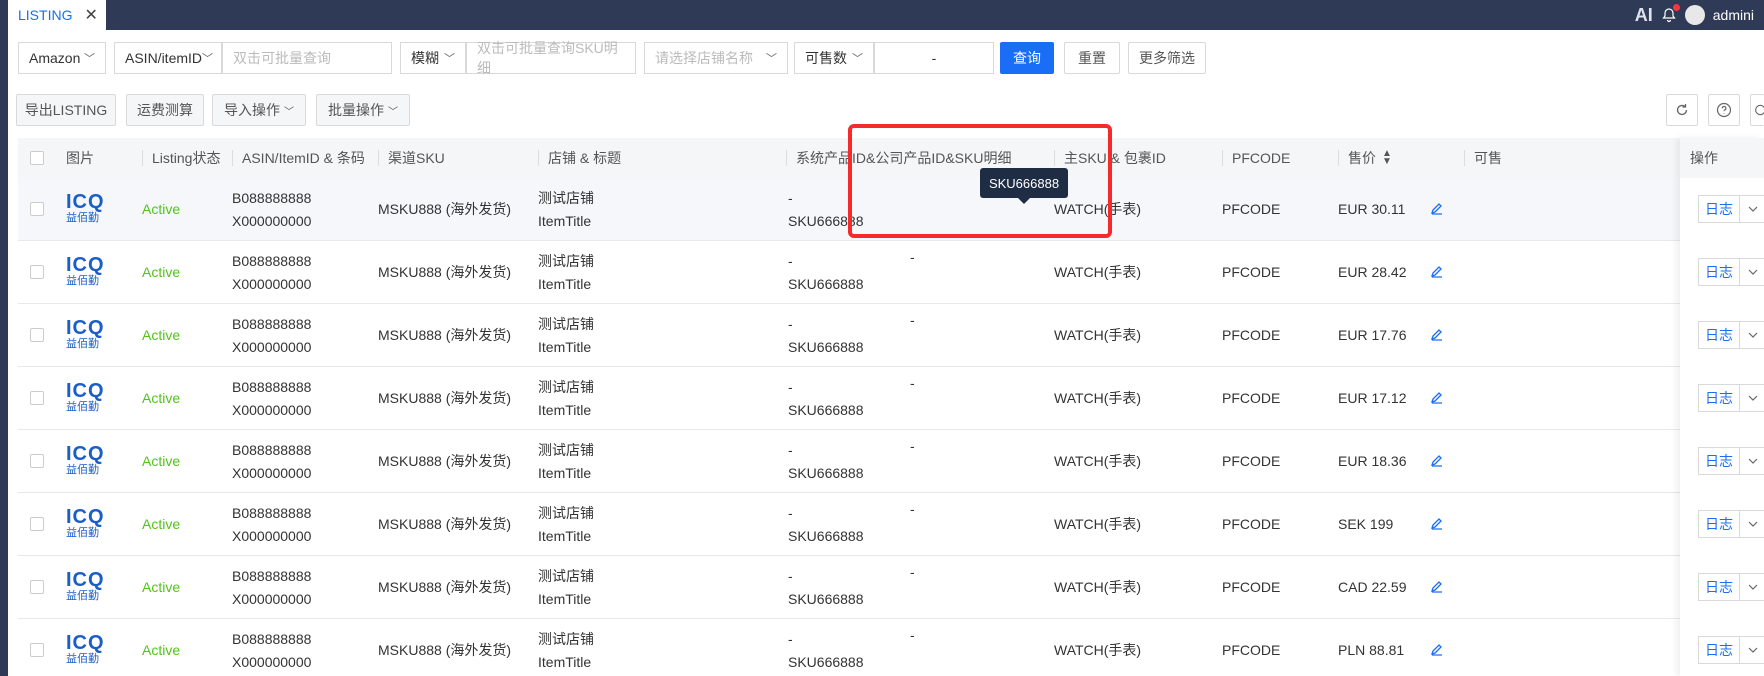 This screenshot has height=676, width=1764. Describe the element at coordinates (37, 158) in the screenshot. I see `select-all-checkbox` at that location.